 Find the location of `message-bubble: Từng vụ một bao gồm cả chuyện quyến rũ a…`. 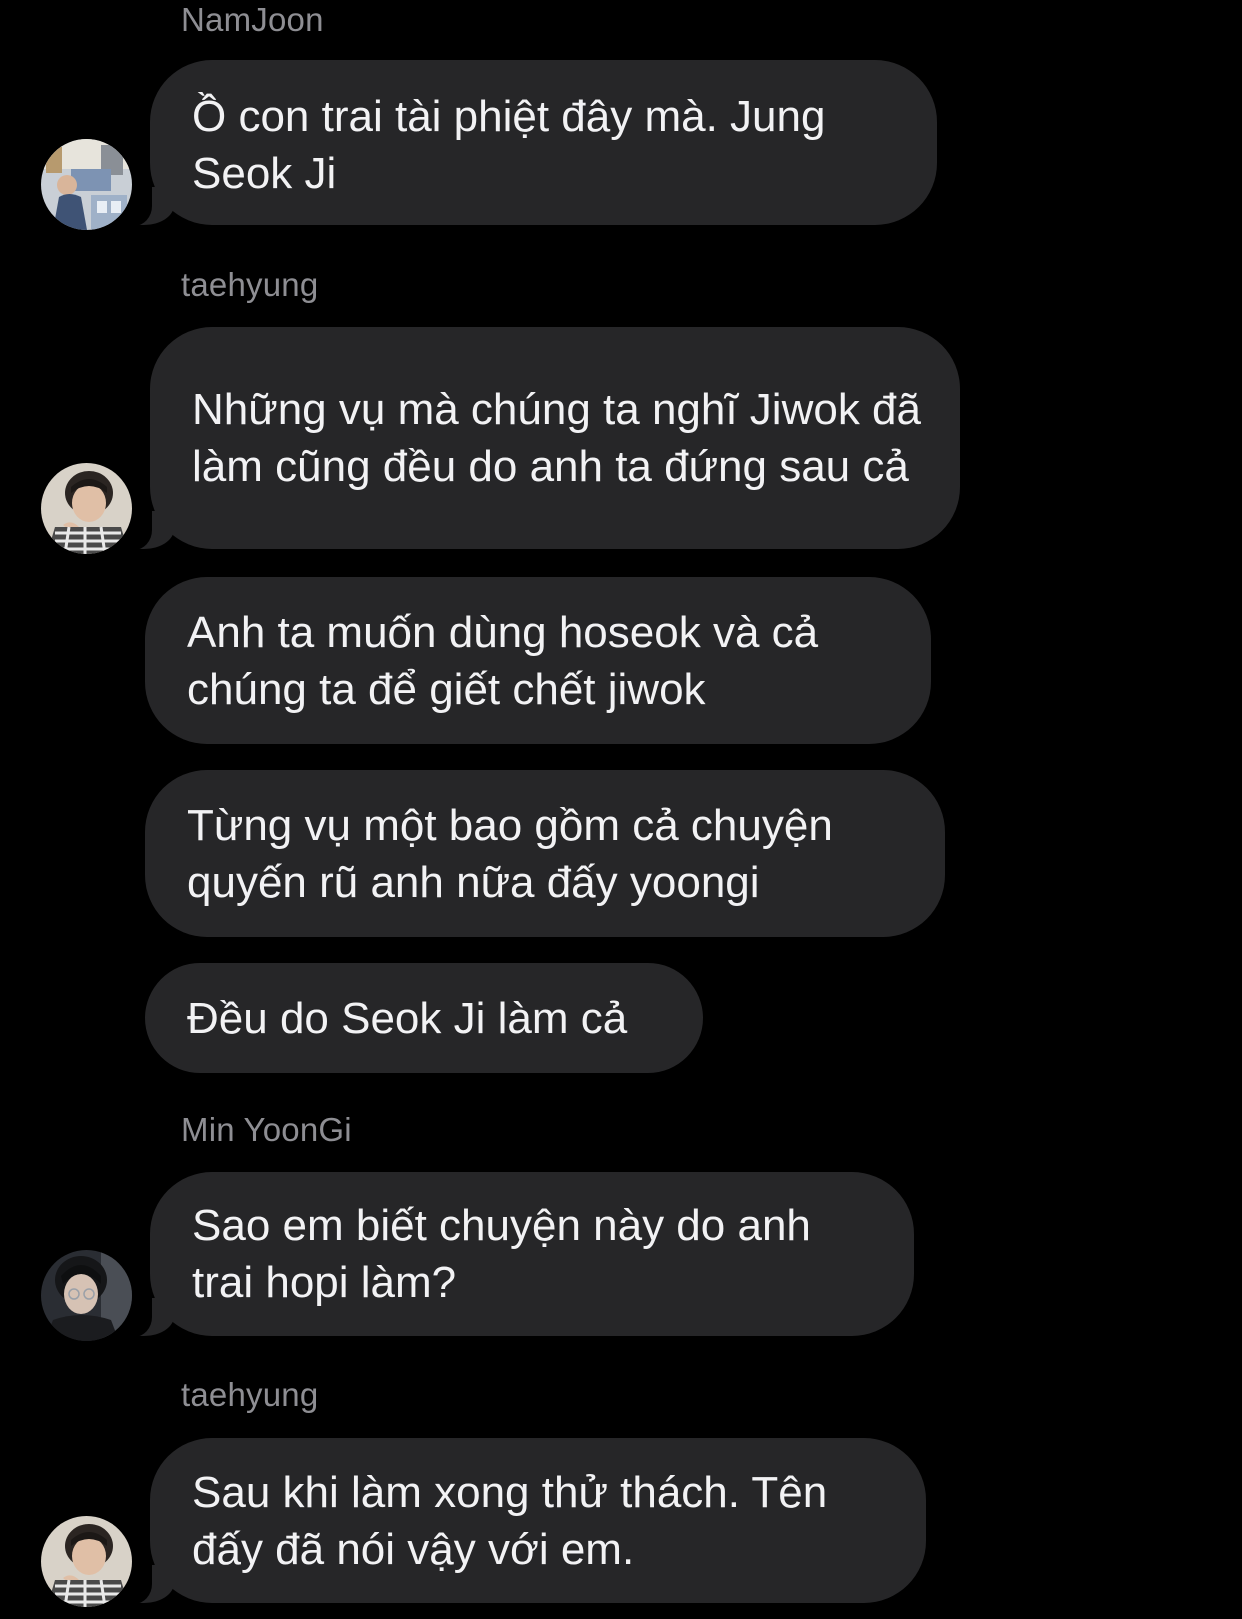

message-bubble: Từng vụ một bao gồm cả chuyện quyến rũ a… is located at coordinates (545, 853).